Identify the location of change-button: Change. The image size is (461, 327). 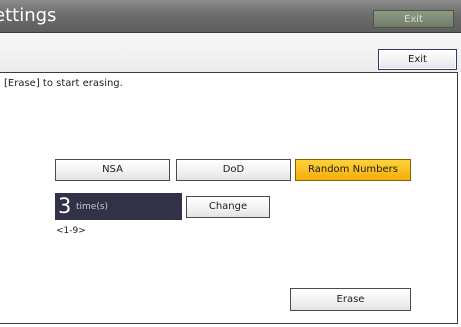
(228, 207).